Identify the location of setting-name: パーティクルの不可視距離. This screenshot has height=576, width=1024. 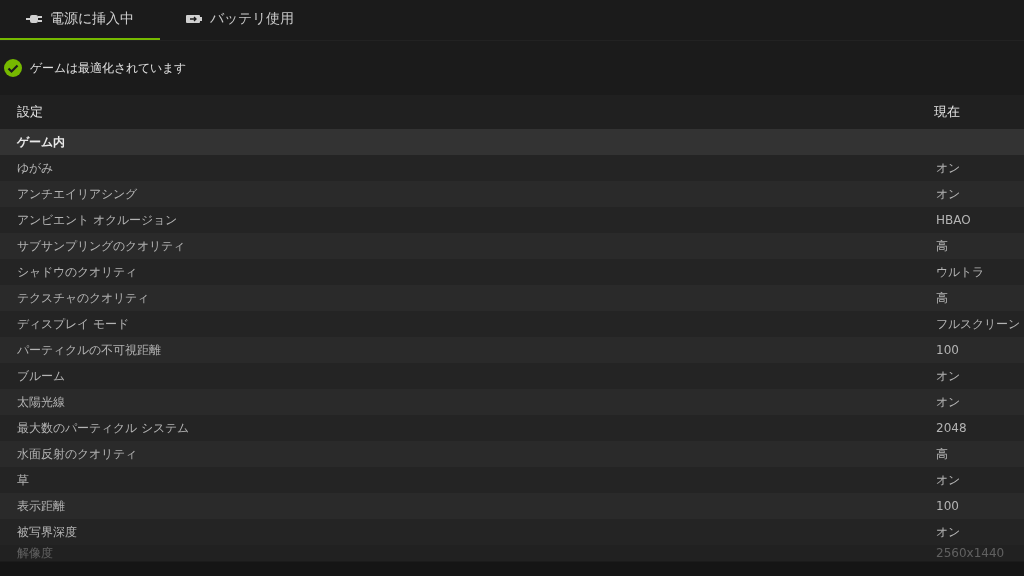
(89, 350).